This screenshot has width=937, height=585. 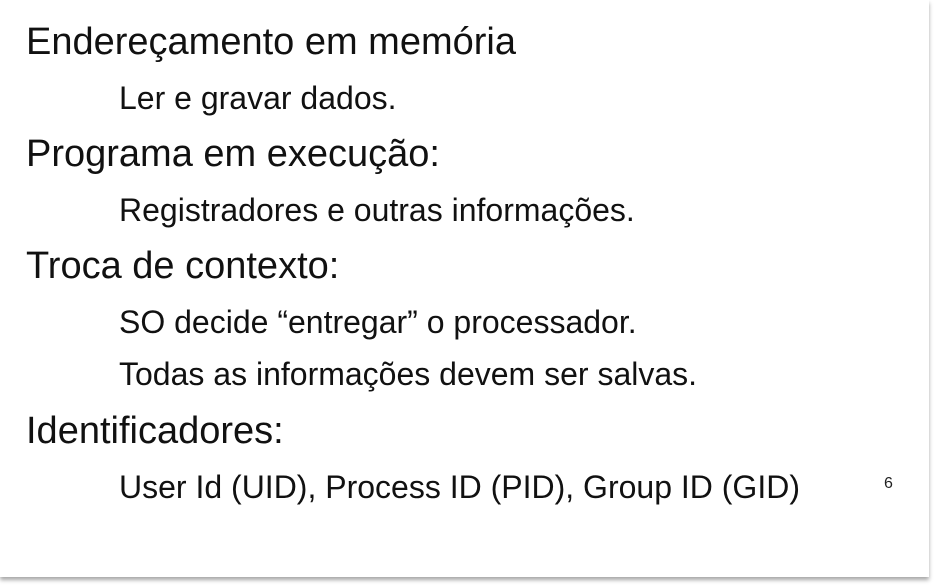 I want to click on heading-identifiers: Identificadores:, so click(x=155, y=431).